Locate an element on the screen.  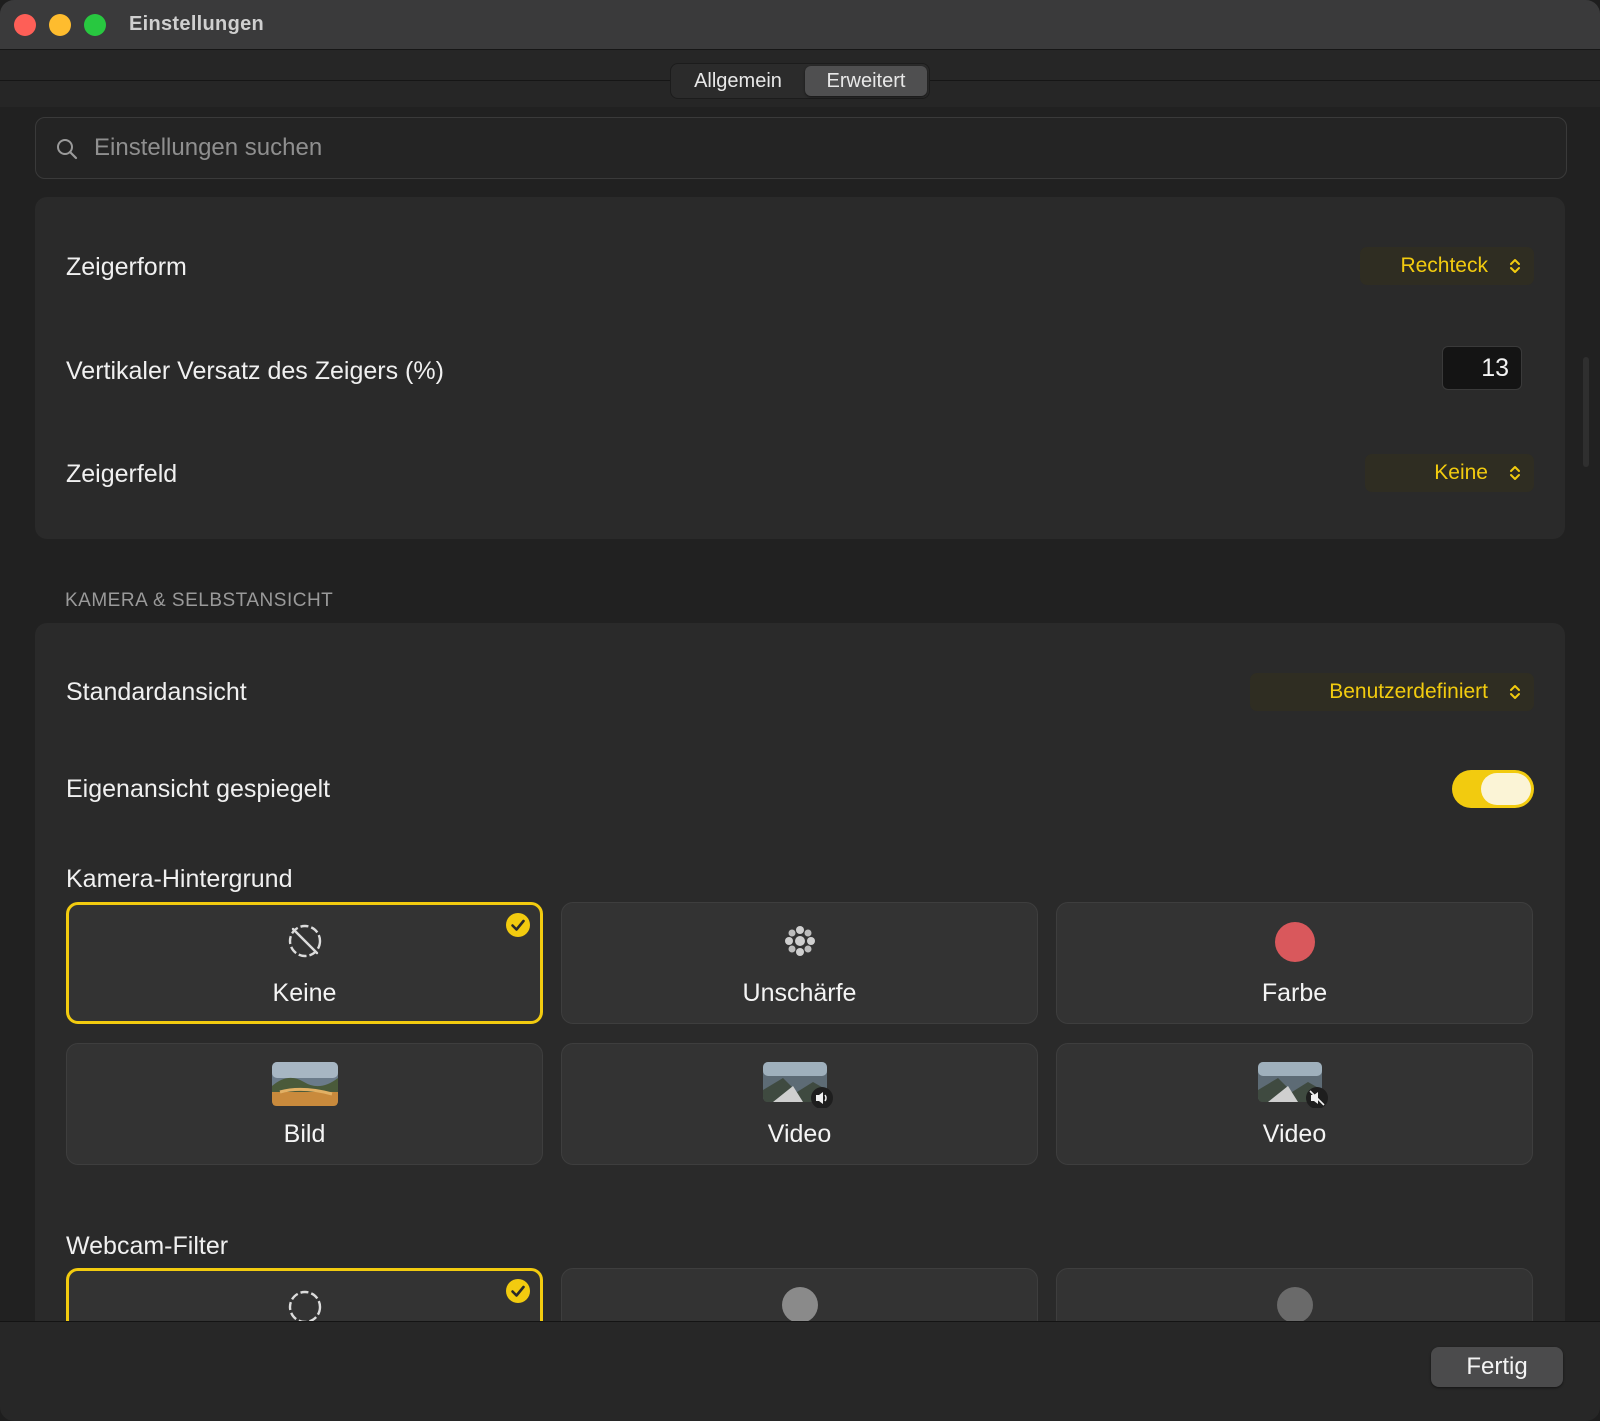
search-field: Einstellungen suchen is located at coordinates (801, 148).